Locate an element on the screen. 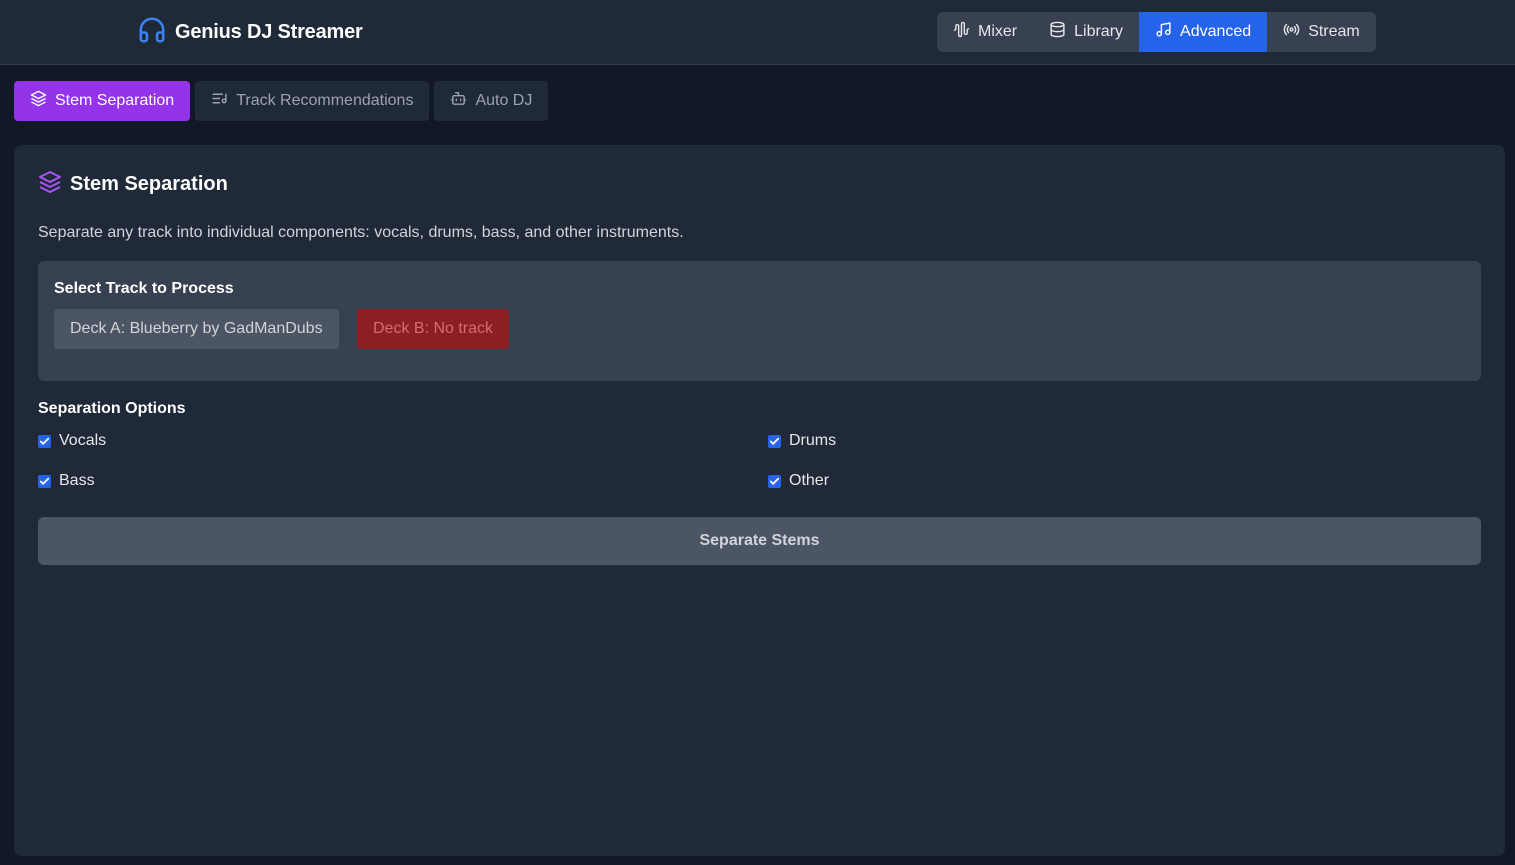 The image size is (1515, 865). other-checkbox is located at coordinates (774, 481).